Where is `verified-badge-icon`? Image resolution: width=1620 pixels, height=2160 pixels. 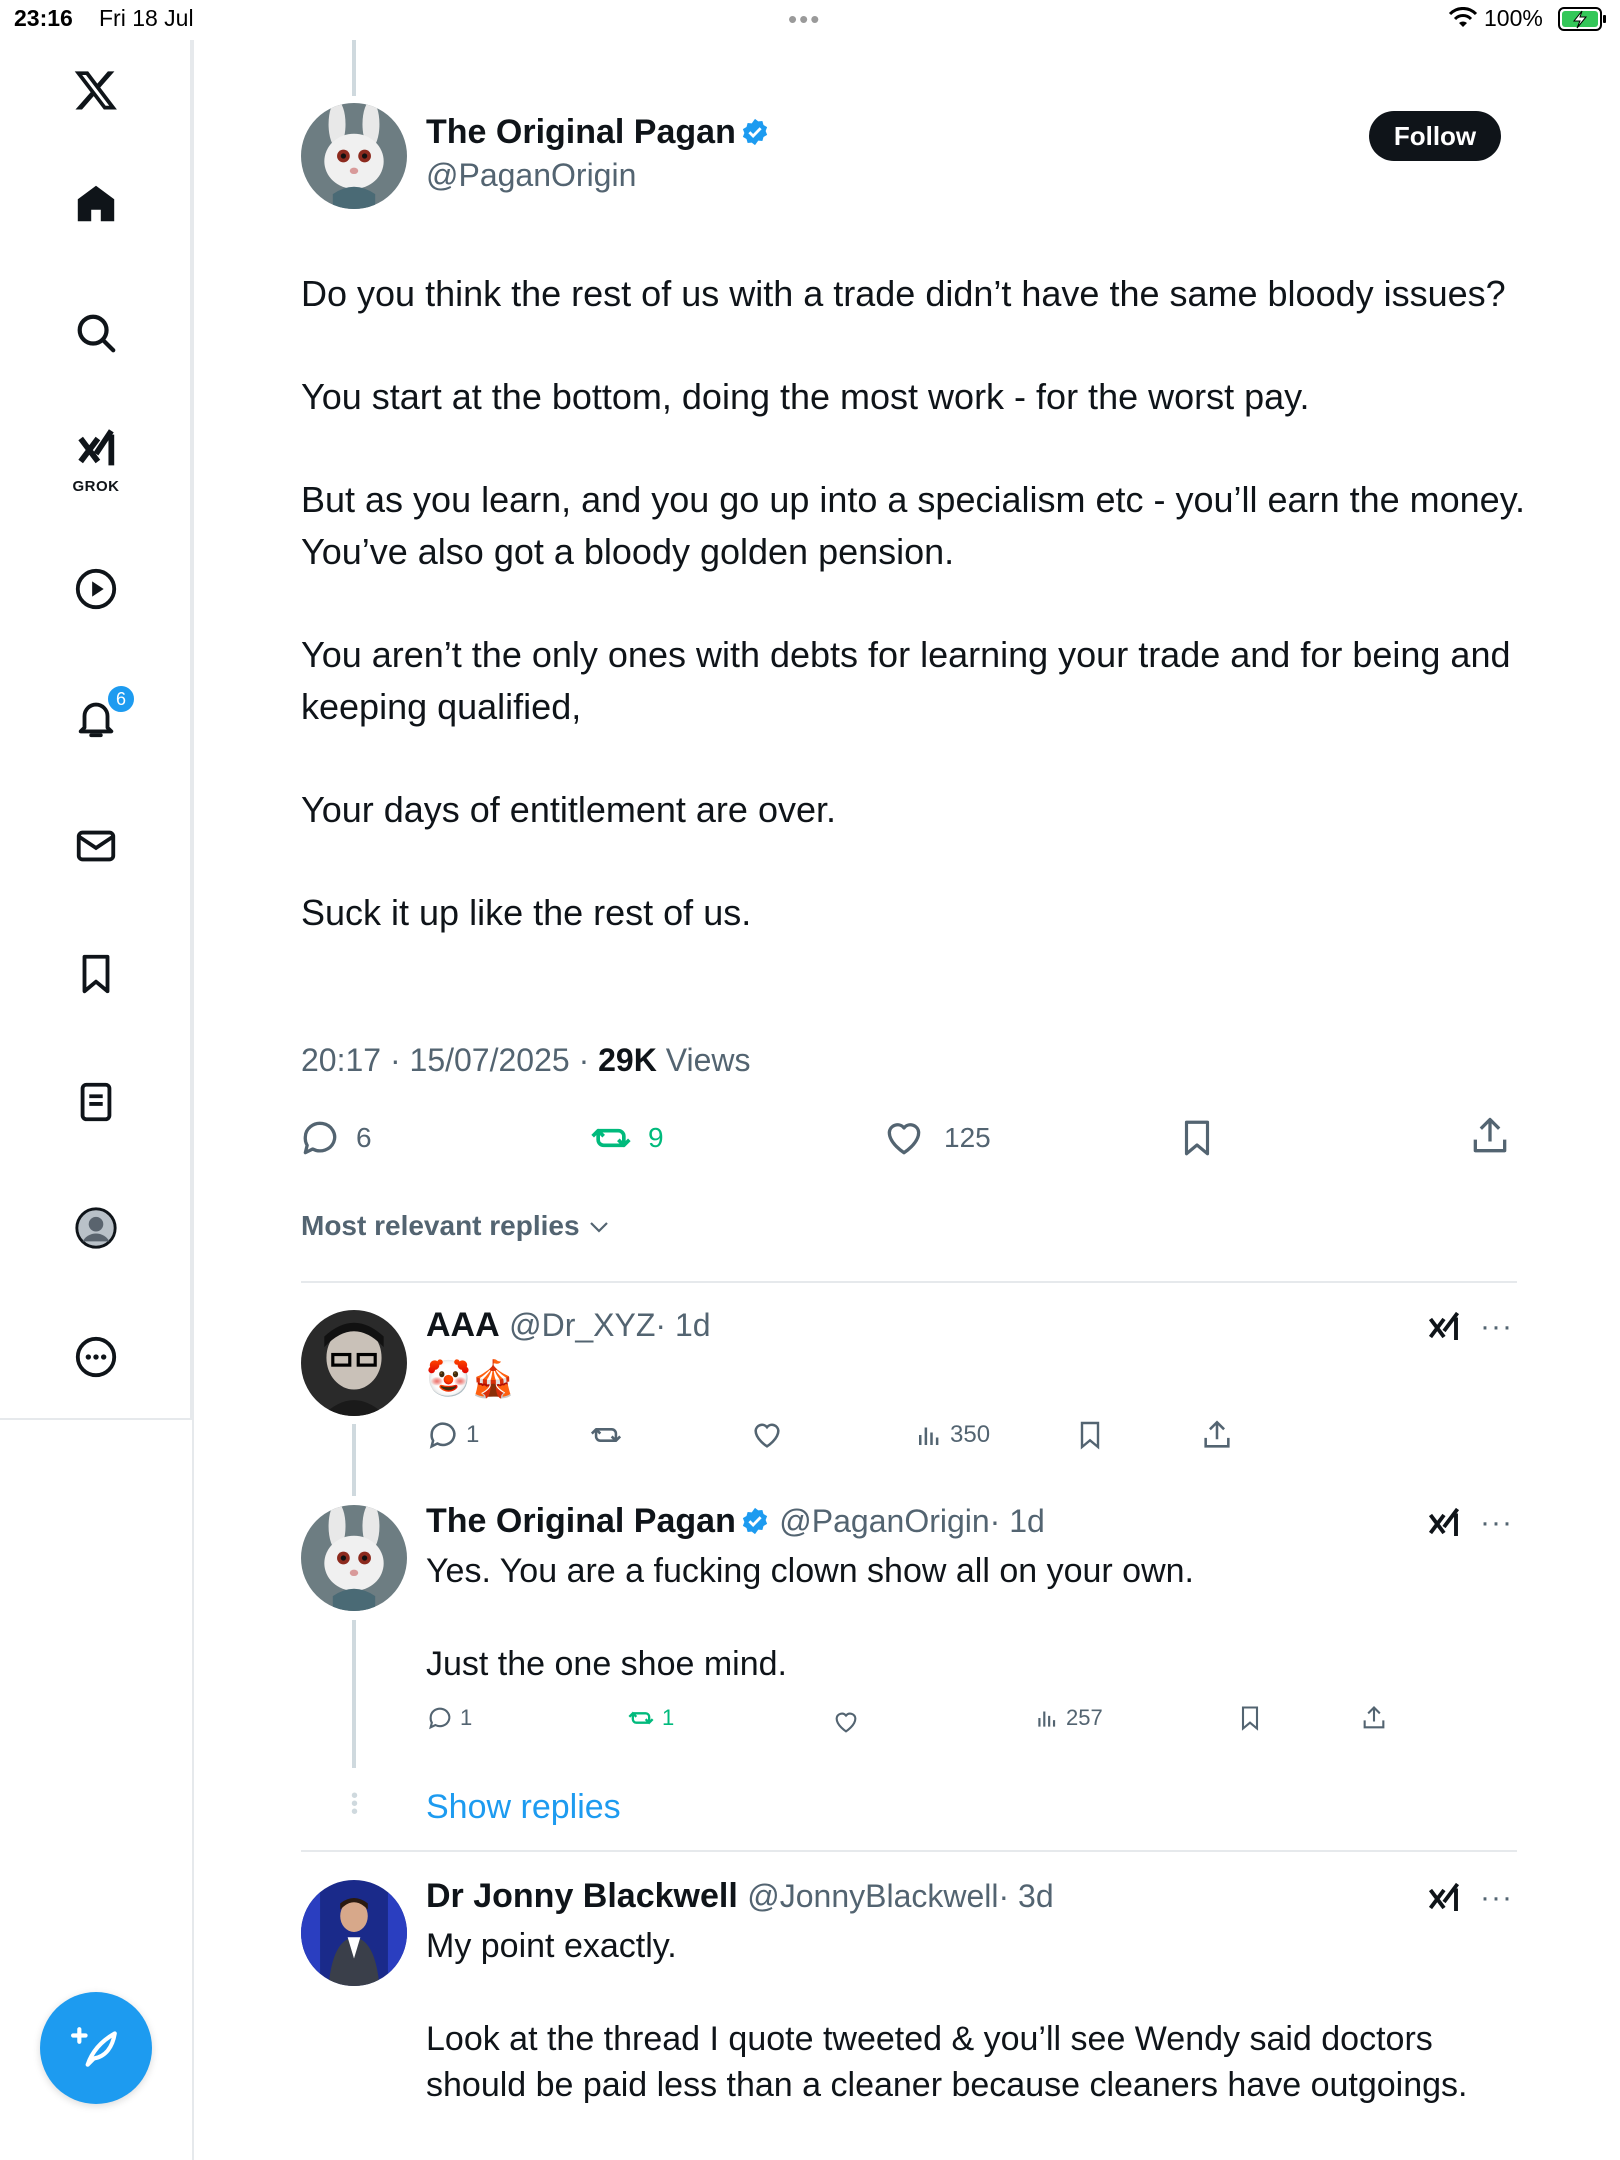
verified-badge-icon is located at coordinates (754, 1521).